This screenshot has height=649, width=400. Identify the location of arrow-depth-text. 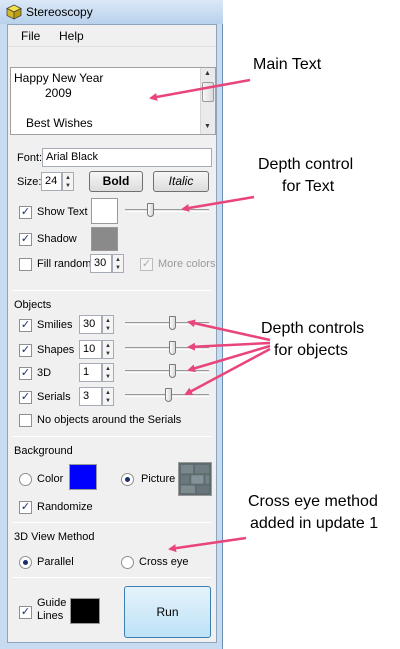
(218, 203).